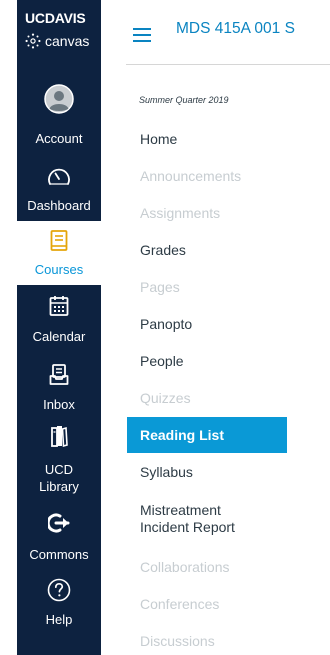 The width and height of the screenshot is (330, 655). I want to click on term-label: Summer Quarter 2019, so click(184, 100).